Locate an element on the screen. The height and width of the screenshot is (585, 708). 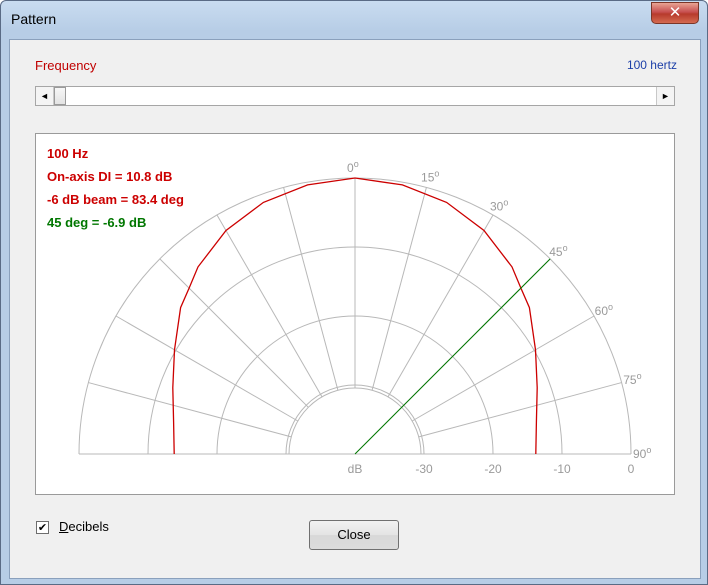
grid-arc-center is located at coordinates (355, 421).